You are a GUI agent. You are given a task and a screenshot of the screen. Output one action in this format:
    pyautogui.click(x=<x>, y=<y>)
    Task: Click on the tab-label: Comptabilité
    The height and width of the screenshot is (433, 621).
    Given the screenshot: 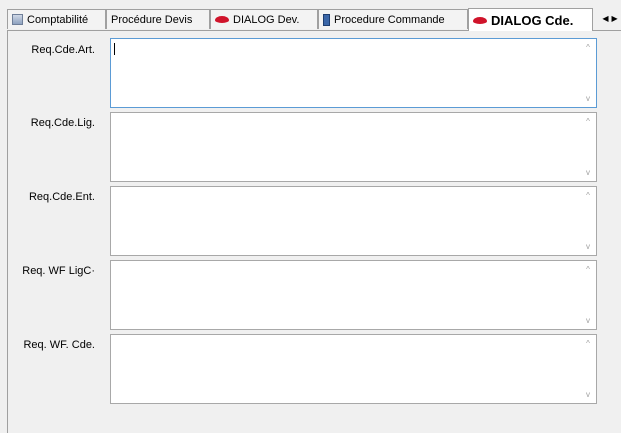 What is the action you would take?
    pyautogui.click(x=58, y=19)
    